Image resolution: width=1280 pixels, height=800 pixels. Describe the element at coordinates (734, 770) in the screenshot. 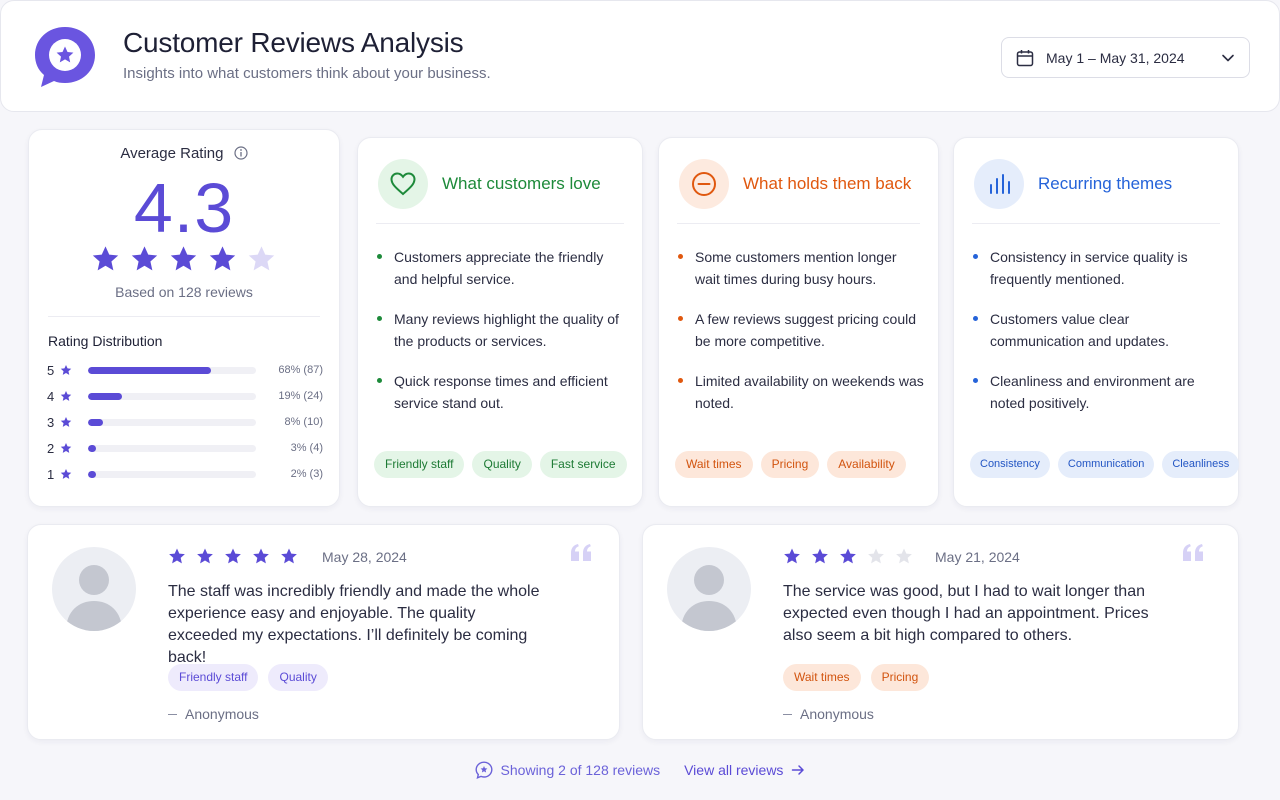

I see `view-all-label: View all reviews` at that location.